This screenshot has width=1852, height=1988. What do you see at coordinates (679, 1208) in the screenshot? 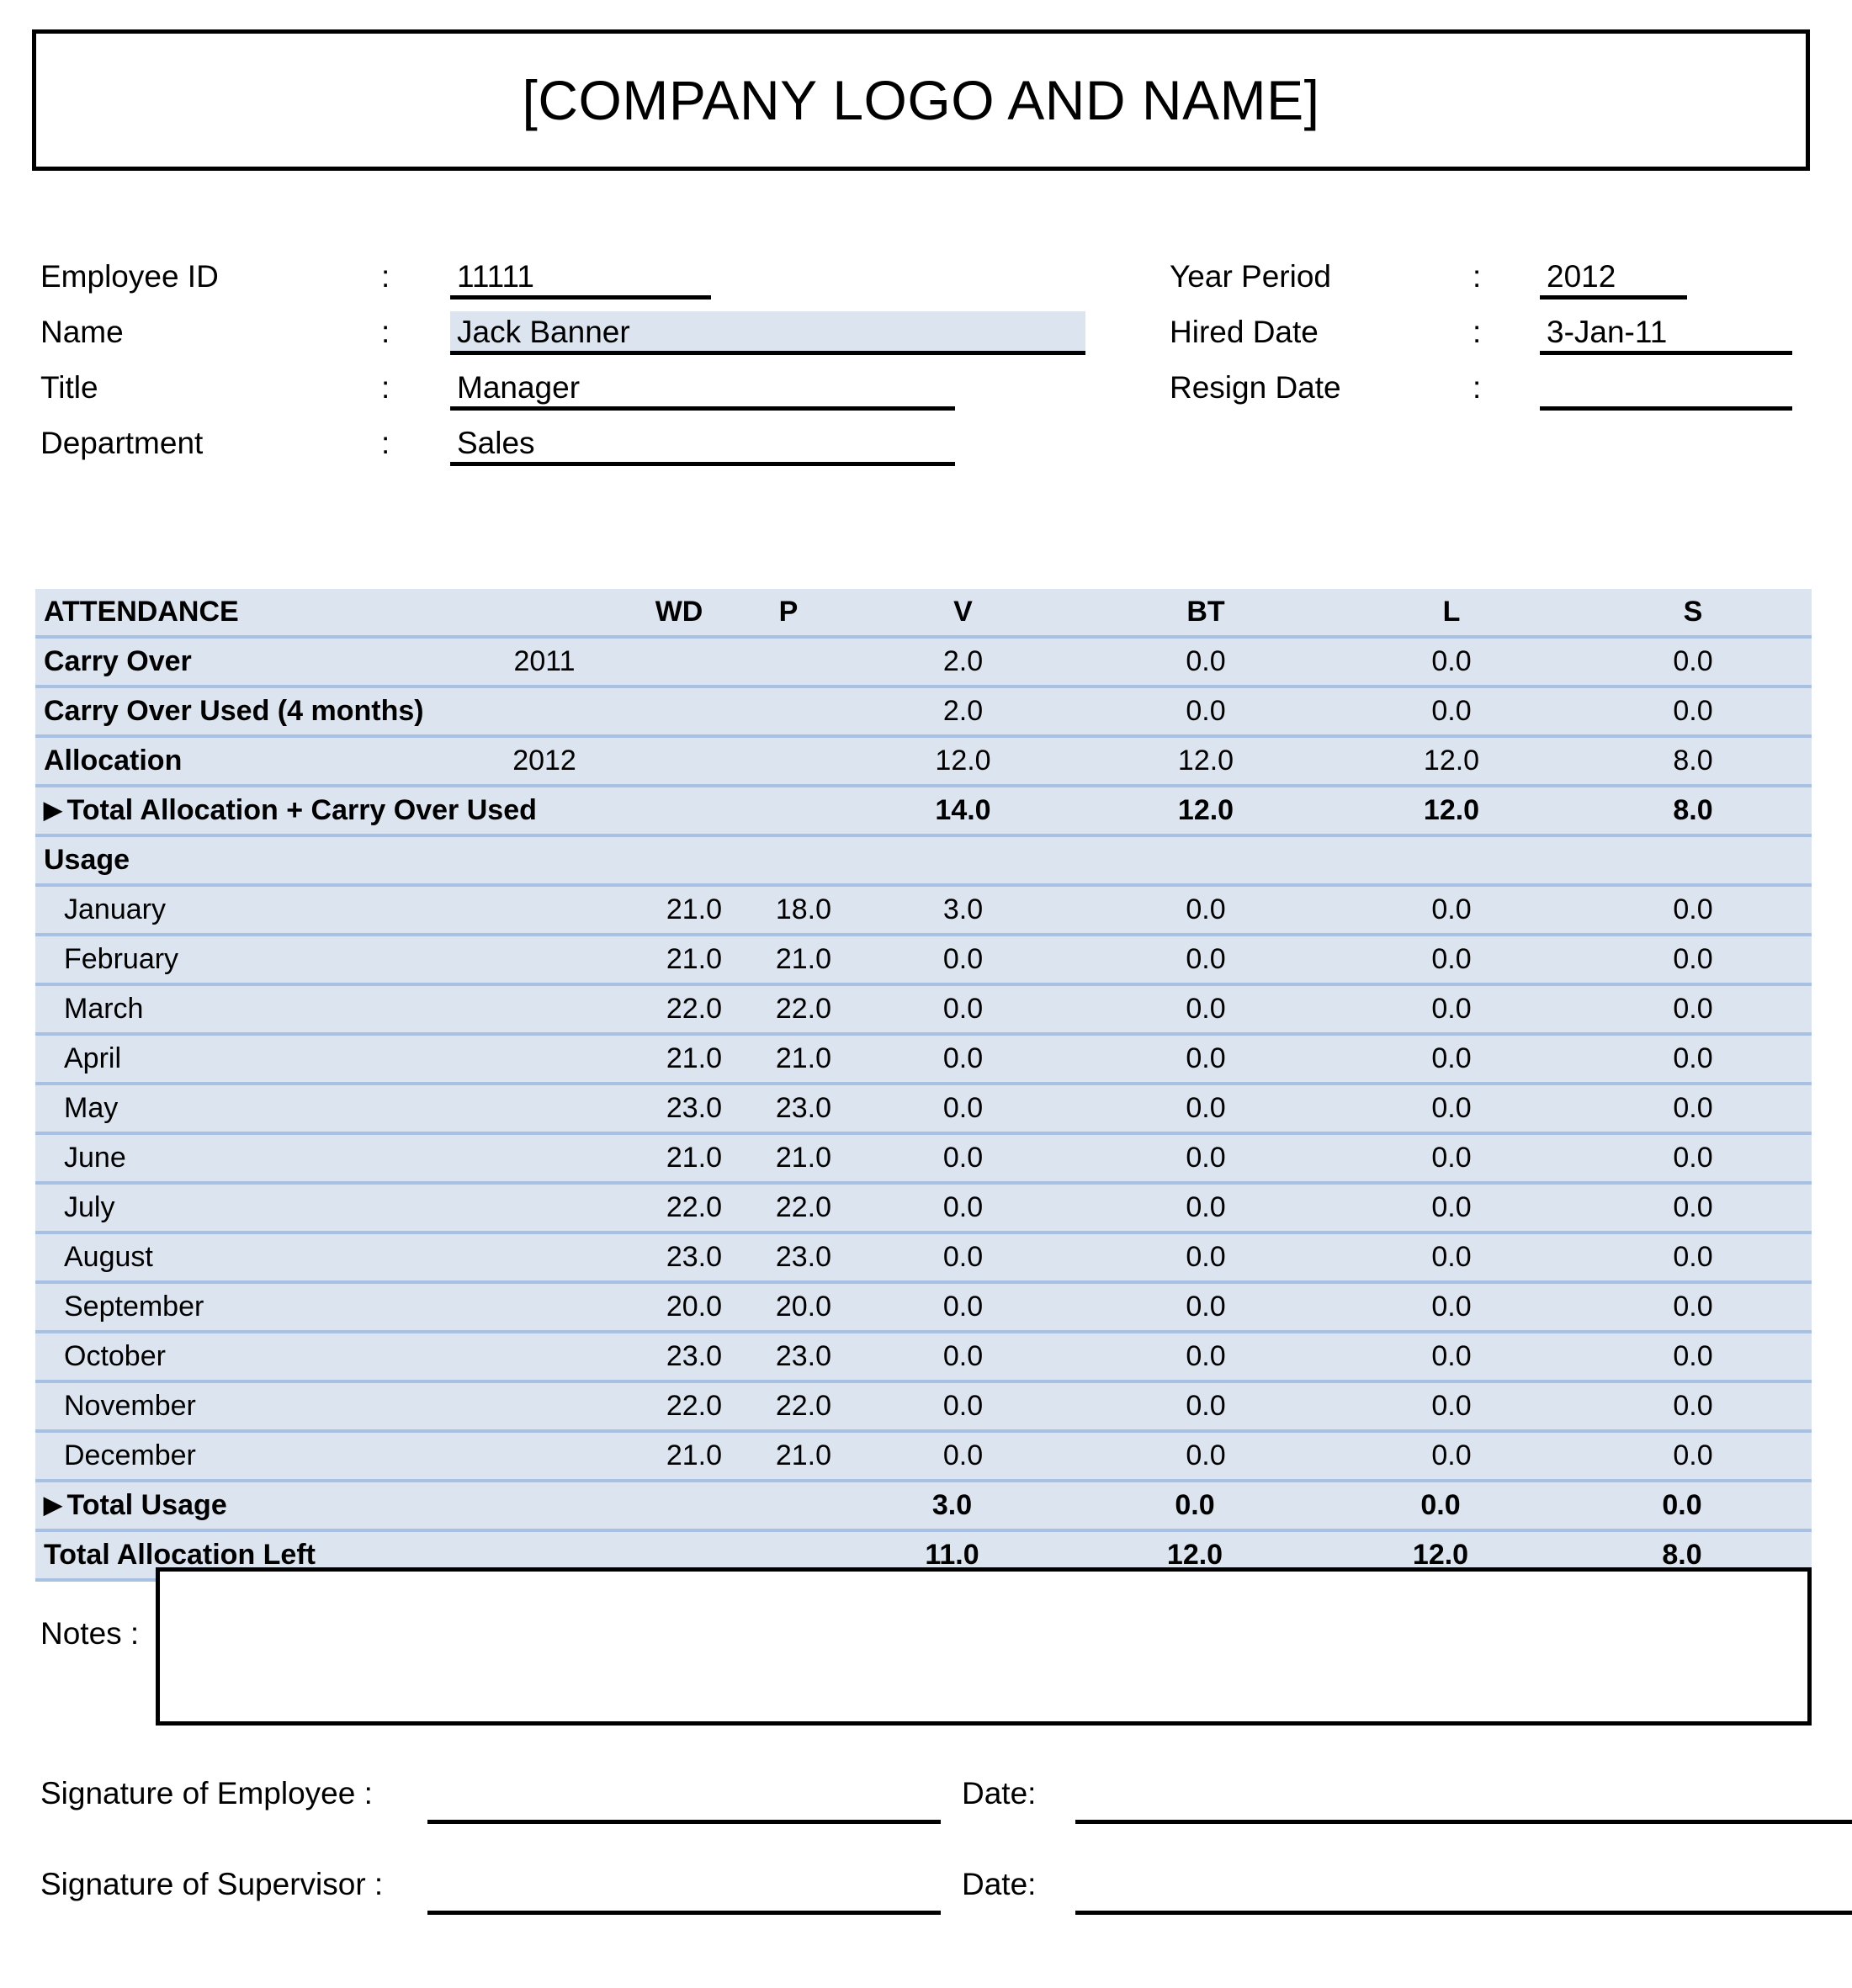
I see `month-wd: 22.0` at bounding box center [679, 1208].